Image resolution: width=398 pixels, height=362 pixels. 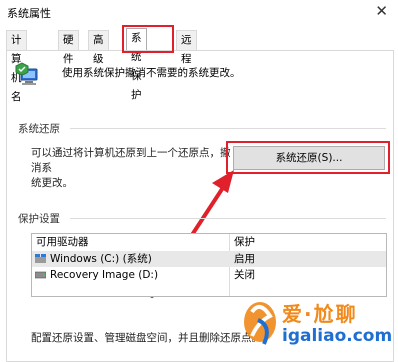 I want to click on protection-status: 启用, so click(x=244, y=259).